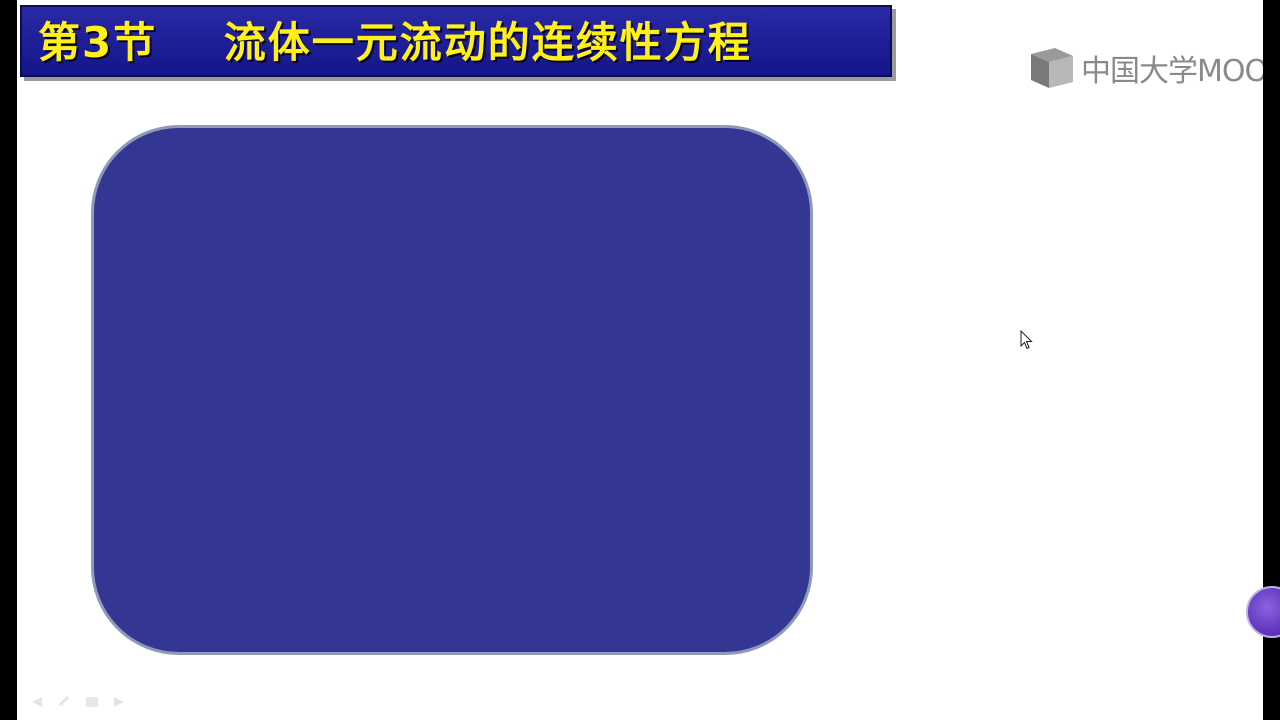 This screenshot has width=1280, height=720. I want to click on slide-nav-controls, so click(78, 702).